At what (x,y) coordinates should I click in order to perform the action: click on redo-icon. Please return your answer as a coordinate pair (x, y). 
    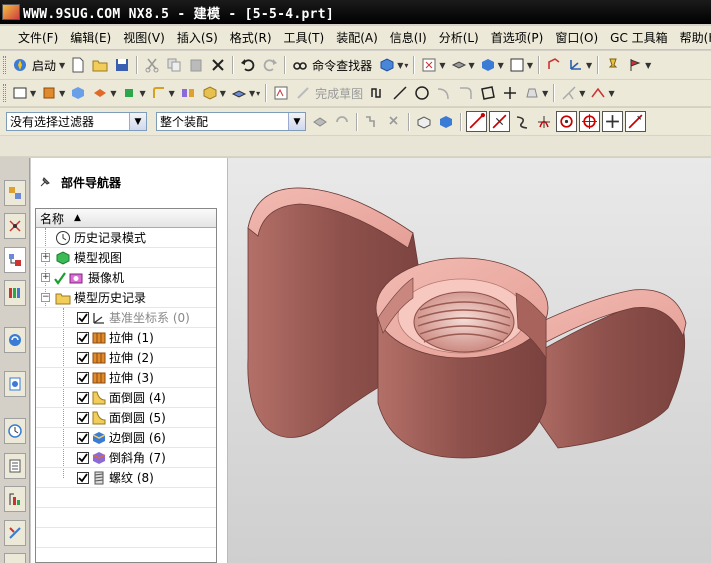
    Looking at the image, I should click on (270, 65).